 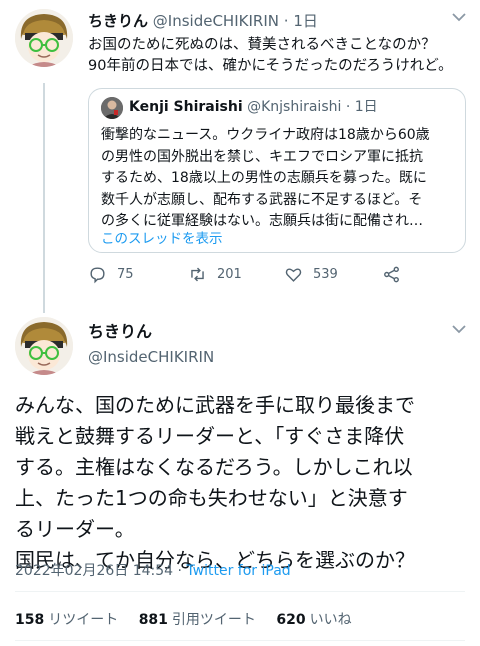 I want to click on tweet-text-line: お国のために死ぬのは、賛美されるべきことなのか？, so click(x=262, y=45).